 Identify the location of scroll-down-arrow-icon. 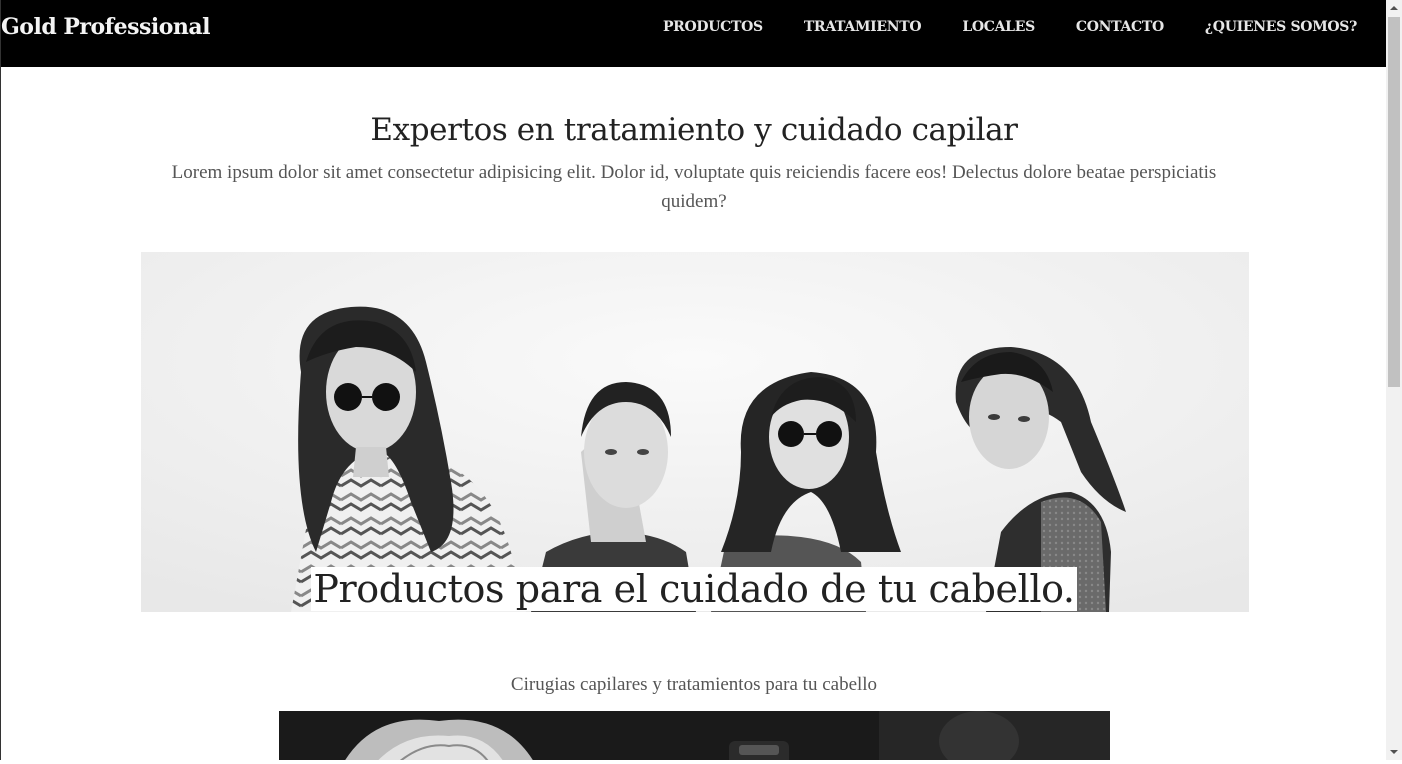
(1394, 752).